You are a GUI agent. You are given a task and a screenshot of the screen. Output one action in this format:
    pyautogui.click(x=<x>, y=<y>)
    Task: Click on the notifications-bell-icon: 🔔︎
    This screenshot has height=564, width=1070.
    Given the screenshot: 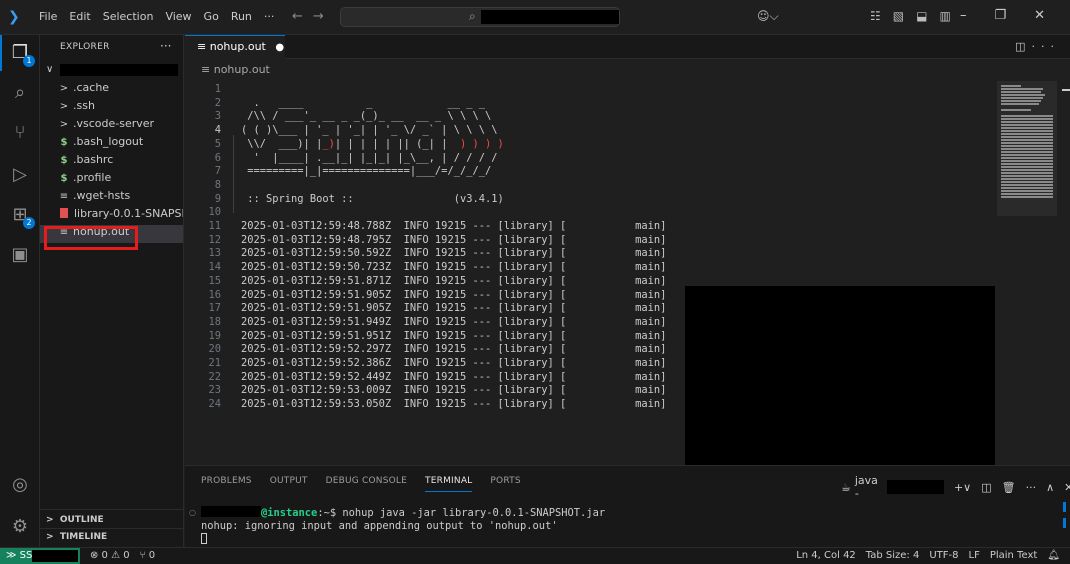 What is the action you would take?
    pyautogui.click(x=1053, y=555)
    